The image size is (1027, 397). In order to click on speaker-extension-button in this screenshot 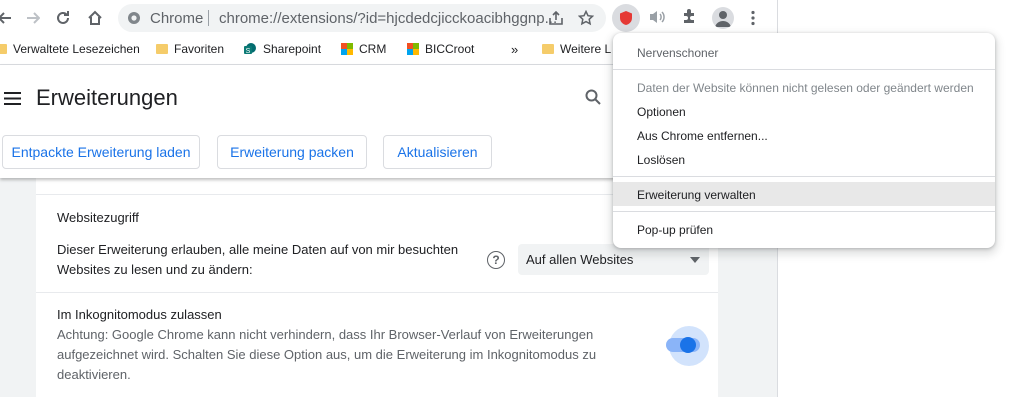, I will do `click(657, 19)`.